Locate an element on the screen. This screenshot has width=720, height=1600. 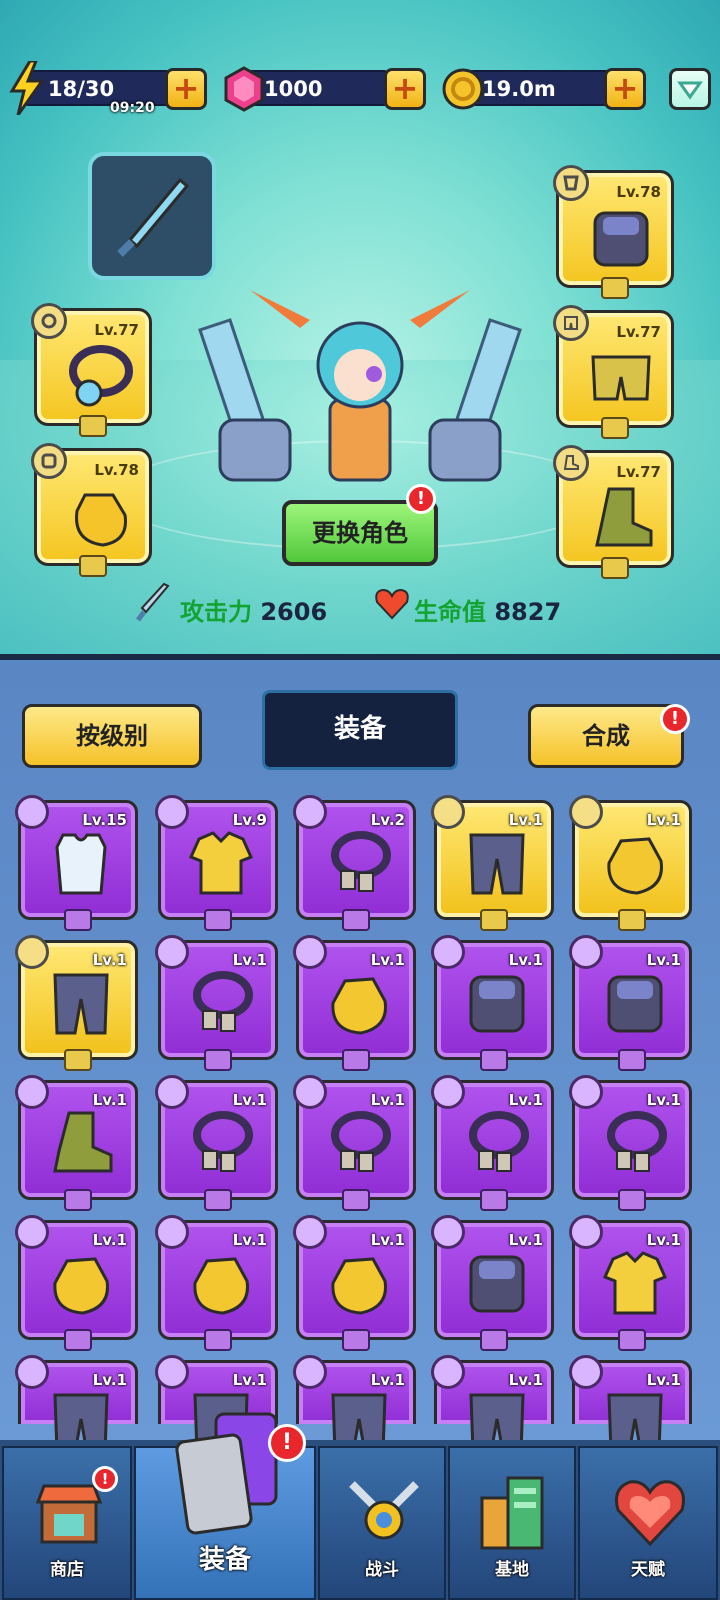
boots-icon is located at coordinates (83, 1142).